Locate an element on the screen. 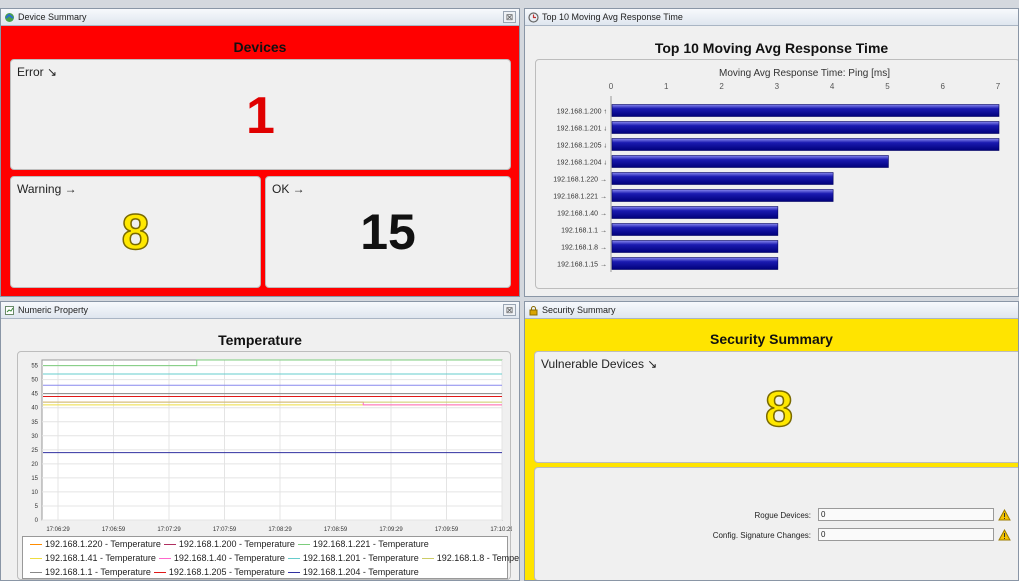 The image size is (1019, 581). legend-entry: 192.168.1.205 - Temperature is located at coordinates (226, 572).